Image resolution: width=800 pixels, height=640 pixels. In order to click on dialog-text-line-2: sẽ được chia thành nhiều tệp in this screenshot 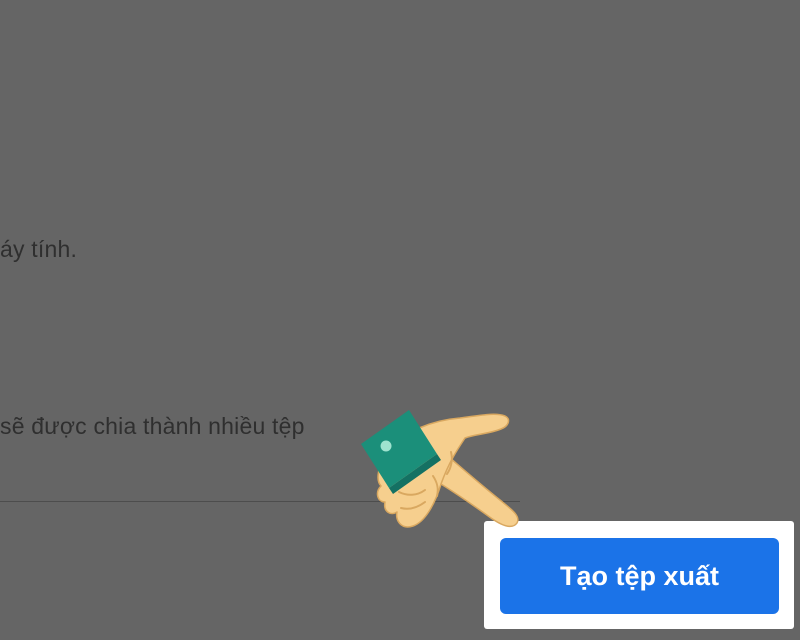, I will do `click(152, 426)`.